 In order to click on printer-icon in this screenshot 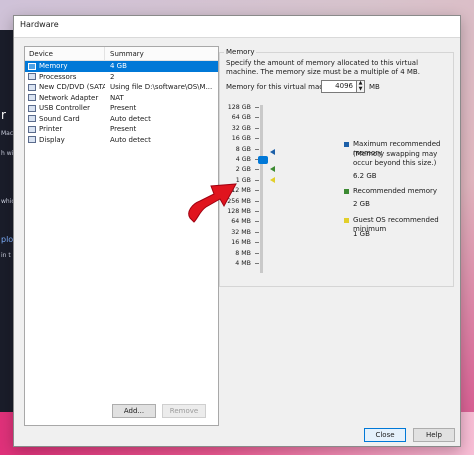, I will do `click(32, 129)`.